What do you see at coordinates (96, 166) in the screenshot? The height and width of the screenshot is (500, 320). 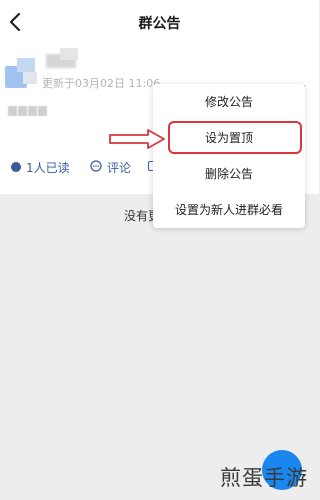 I see `comment-icon` at bounding box center [96, 166].